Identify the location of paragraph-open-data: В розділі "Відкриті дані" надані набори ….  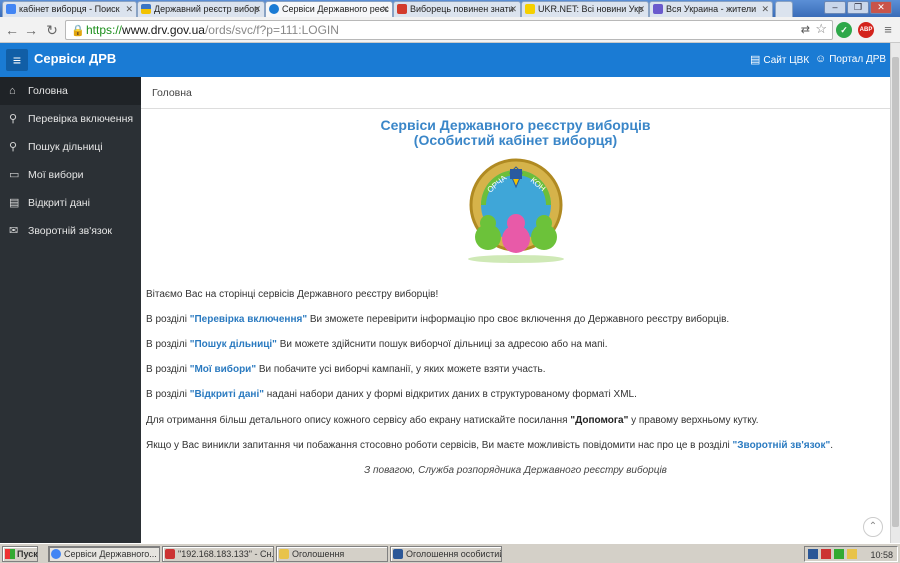
(391, 394).